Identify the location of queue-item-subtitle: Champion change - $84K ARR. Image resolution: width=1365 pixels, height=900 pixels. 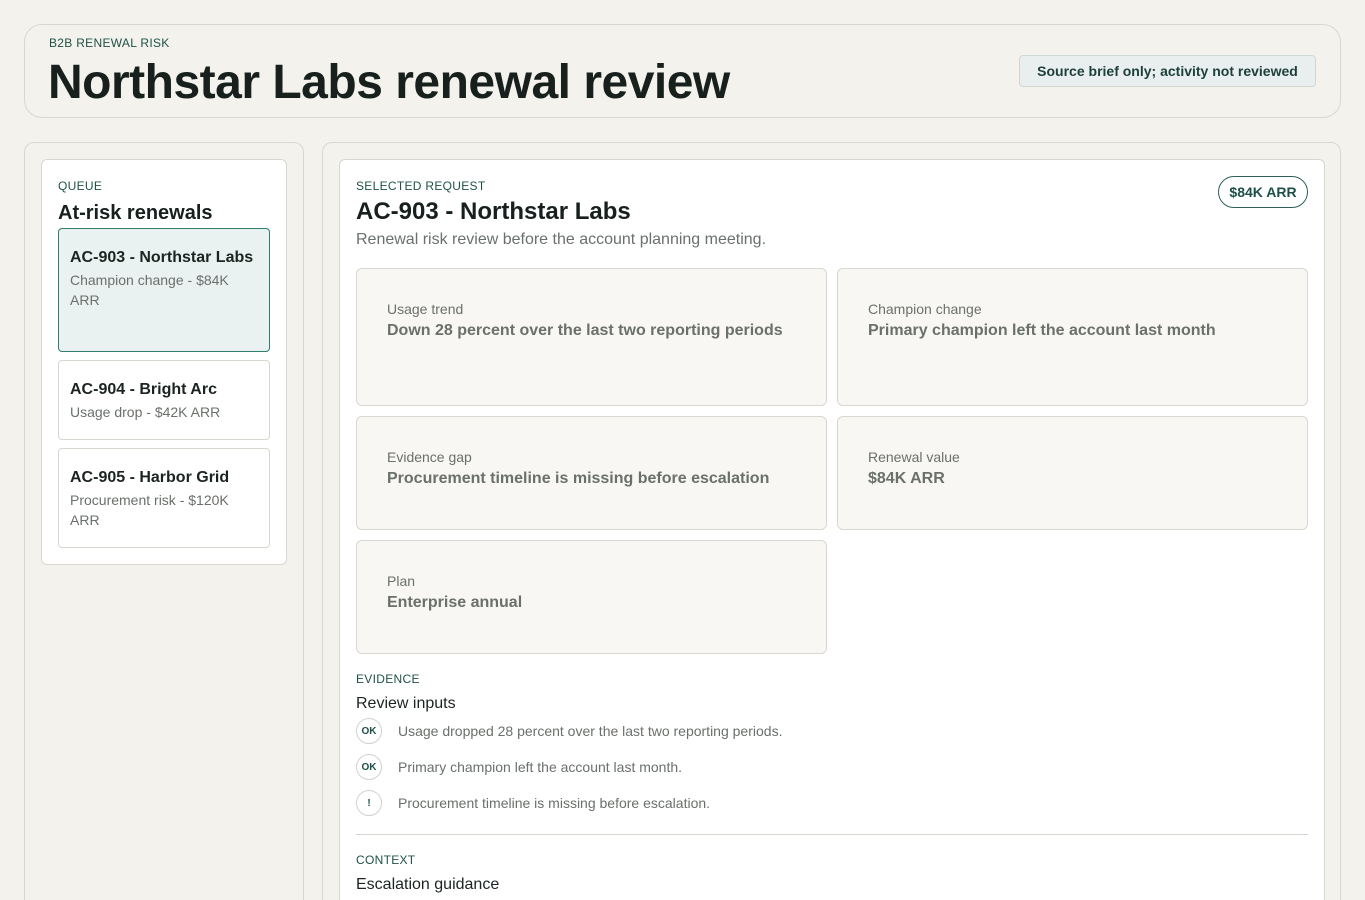
(149, 290).